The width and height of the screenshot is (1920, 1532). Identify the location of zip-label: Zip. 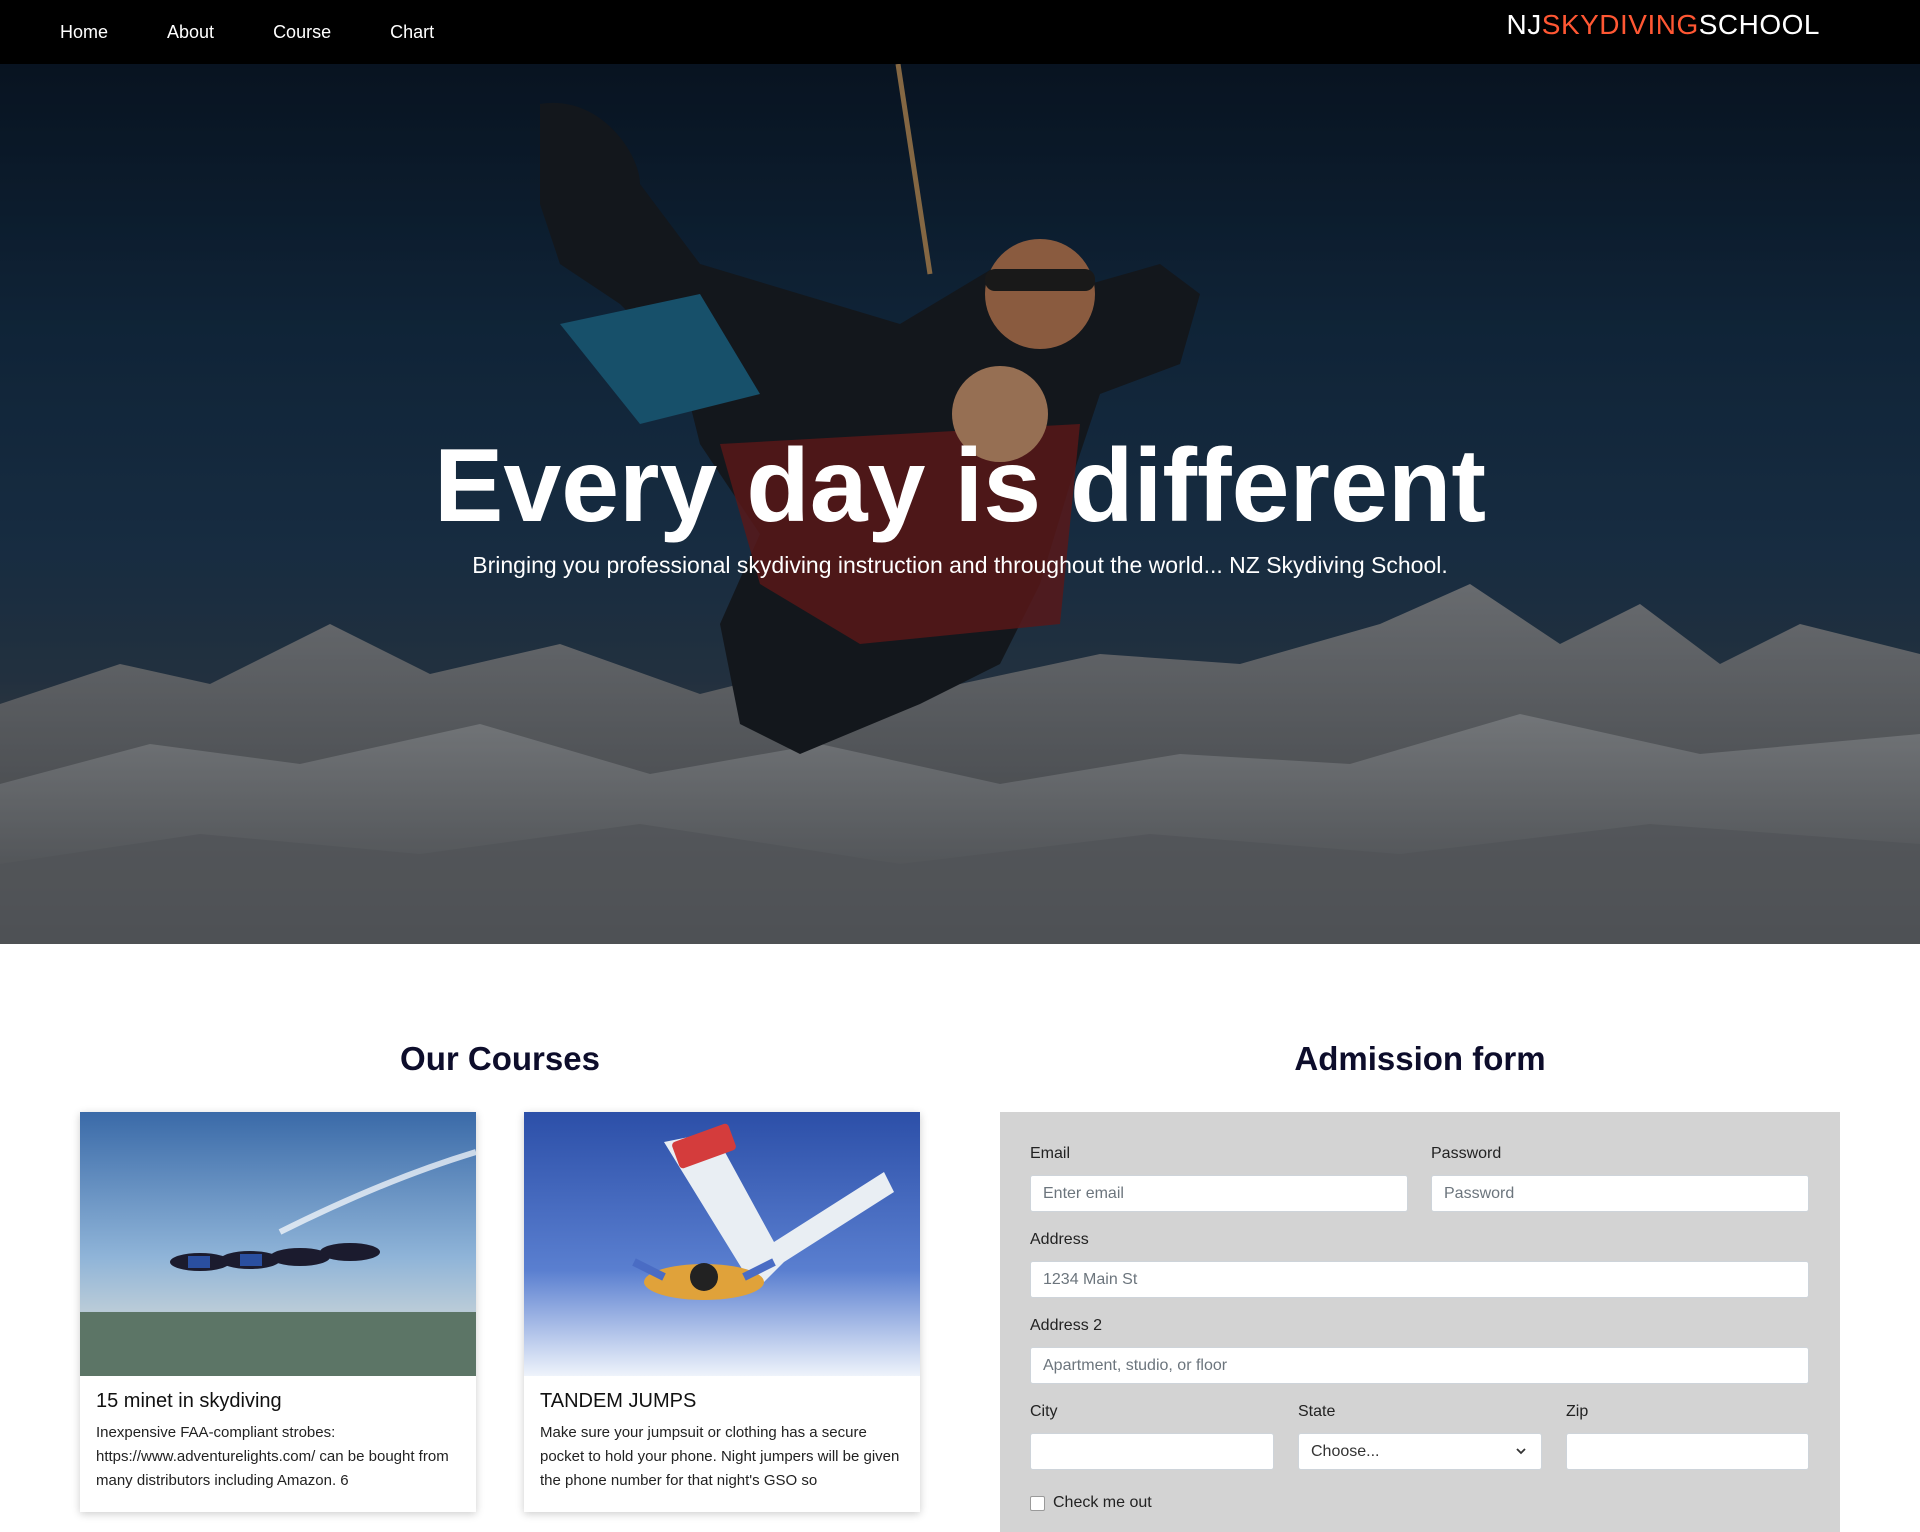
(1577, 1411).